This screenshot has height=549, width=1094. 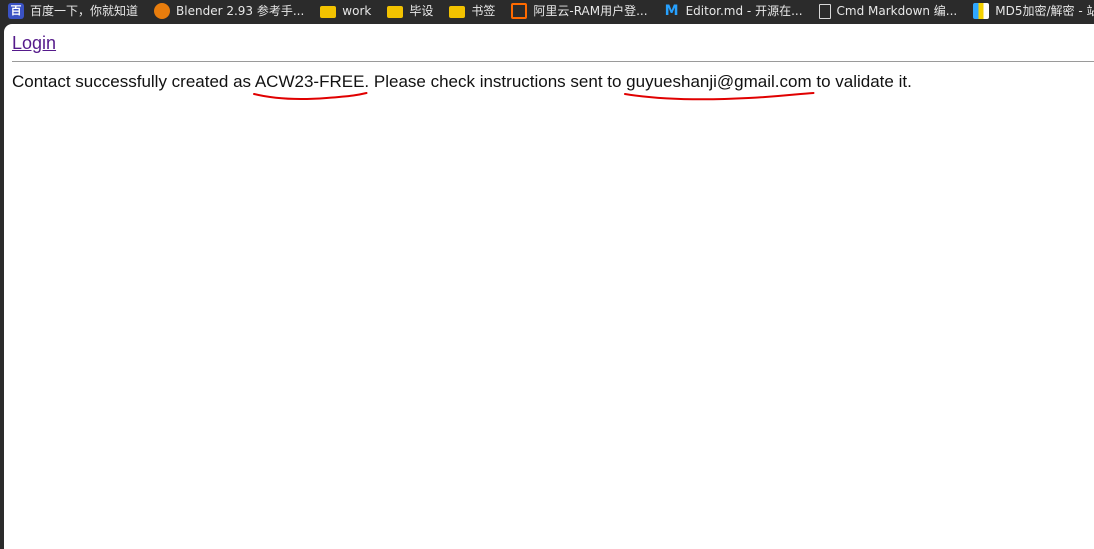 I want to click on bookmark-folder-work: work, so click(x=345, y=11).